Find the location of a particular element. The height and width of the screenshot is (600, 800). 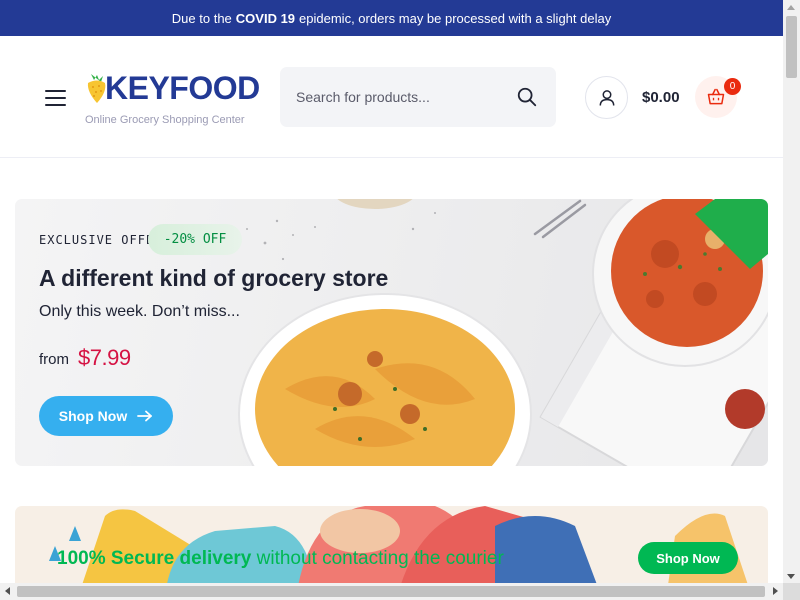

announcement-highlight: COVID 19 is located at coordinates (265, 18).